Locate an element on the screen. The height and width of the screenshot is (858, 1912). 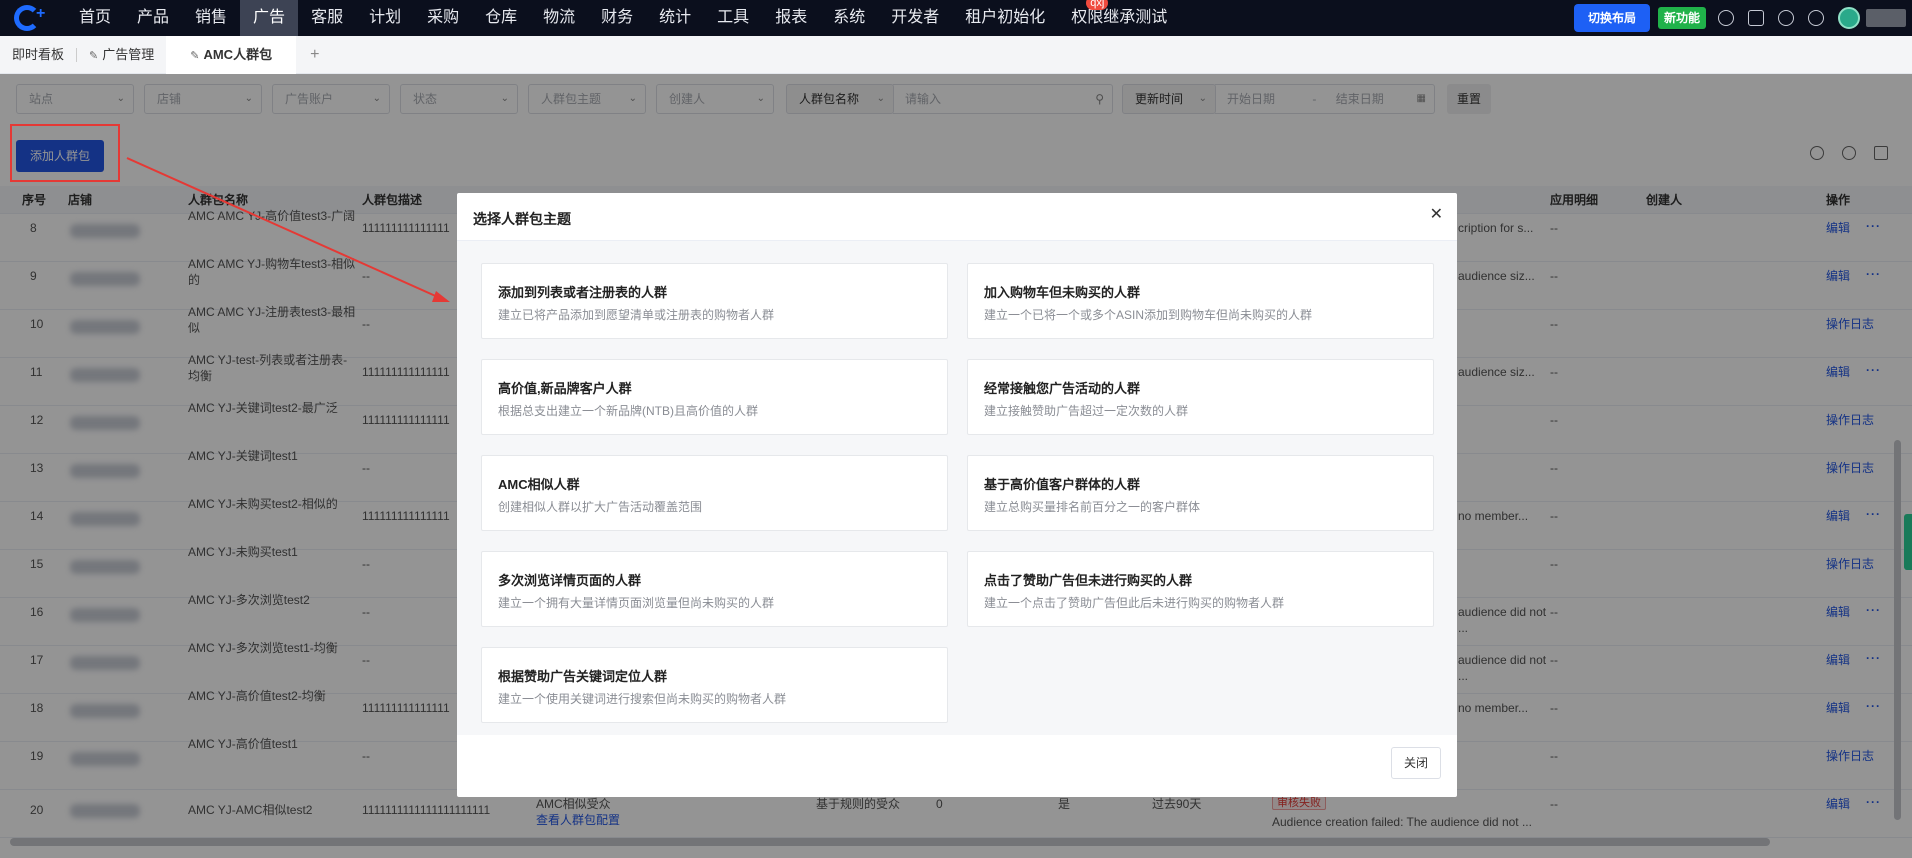
card-desc: 建立接触赞助广告超过一定次数的人群 is located at coordinates (1086, 411).